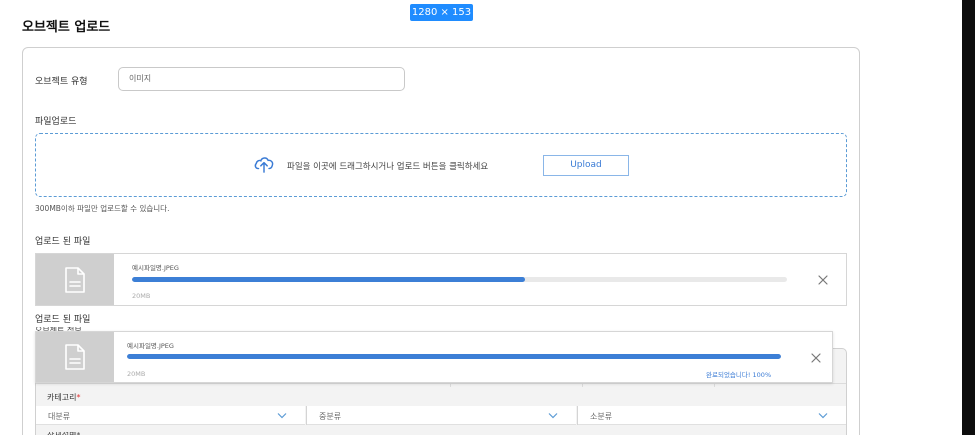  I want to click on upload-button: Upload, so click(586, 165).